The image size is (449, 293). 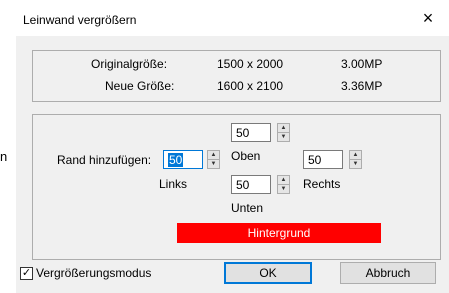 What do you see at coordinates (246, 156) in the screenshot?
I see `top-margin-label: Oben` at bounding box center [246, 156].